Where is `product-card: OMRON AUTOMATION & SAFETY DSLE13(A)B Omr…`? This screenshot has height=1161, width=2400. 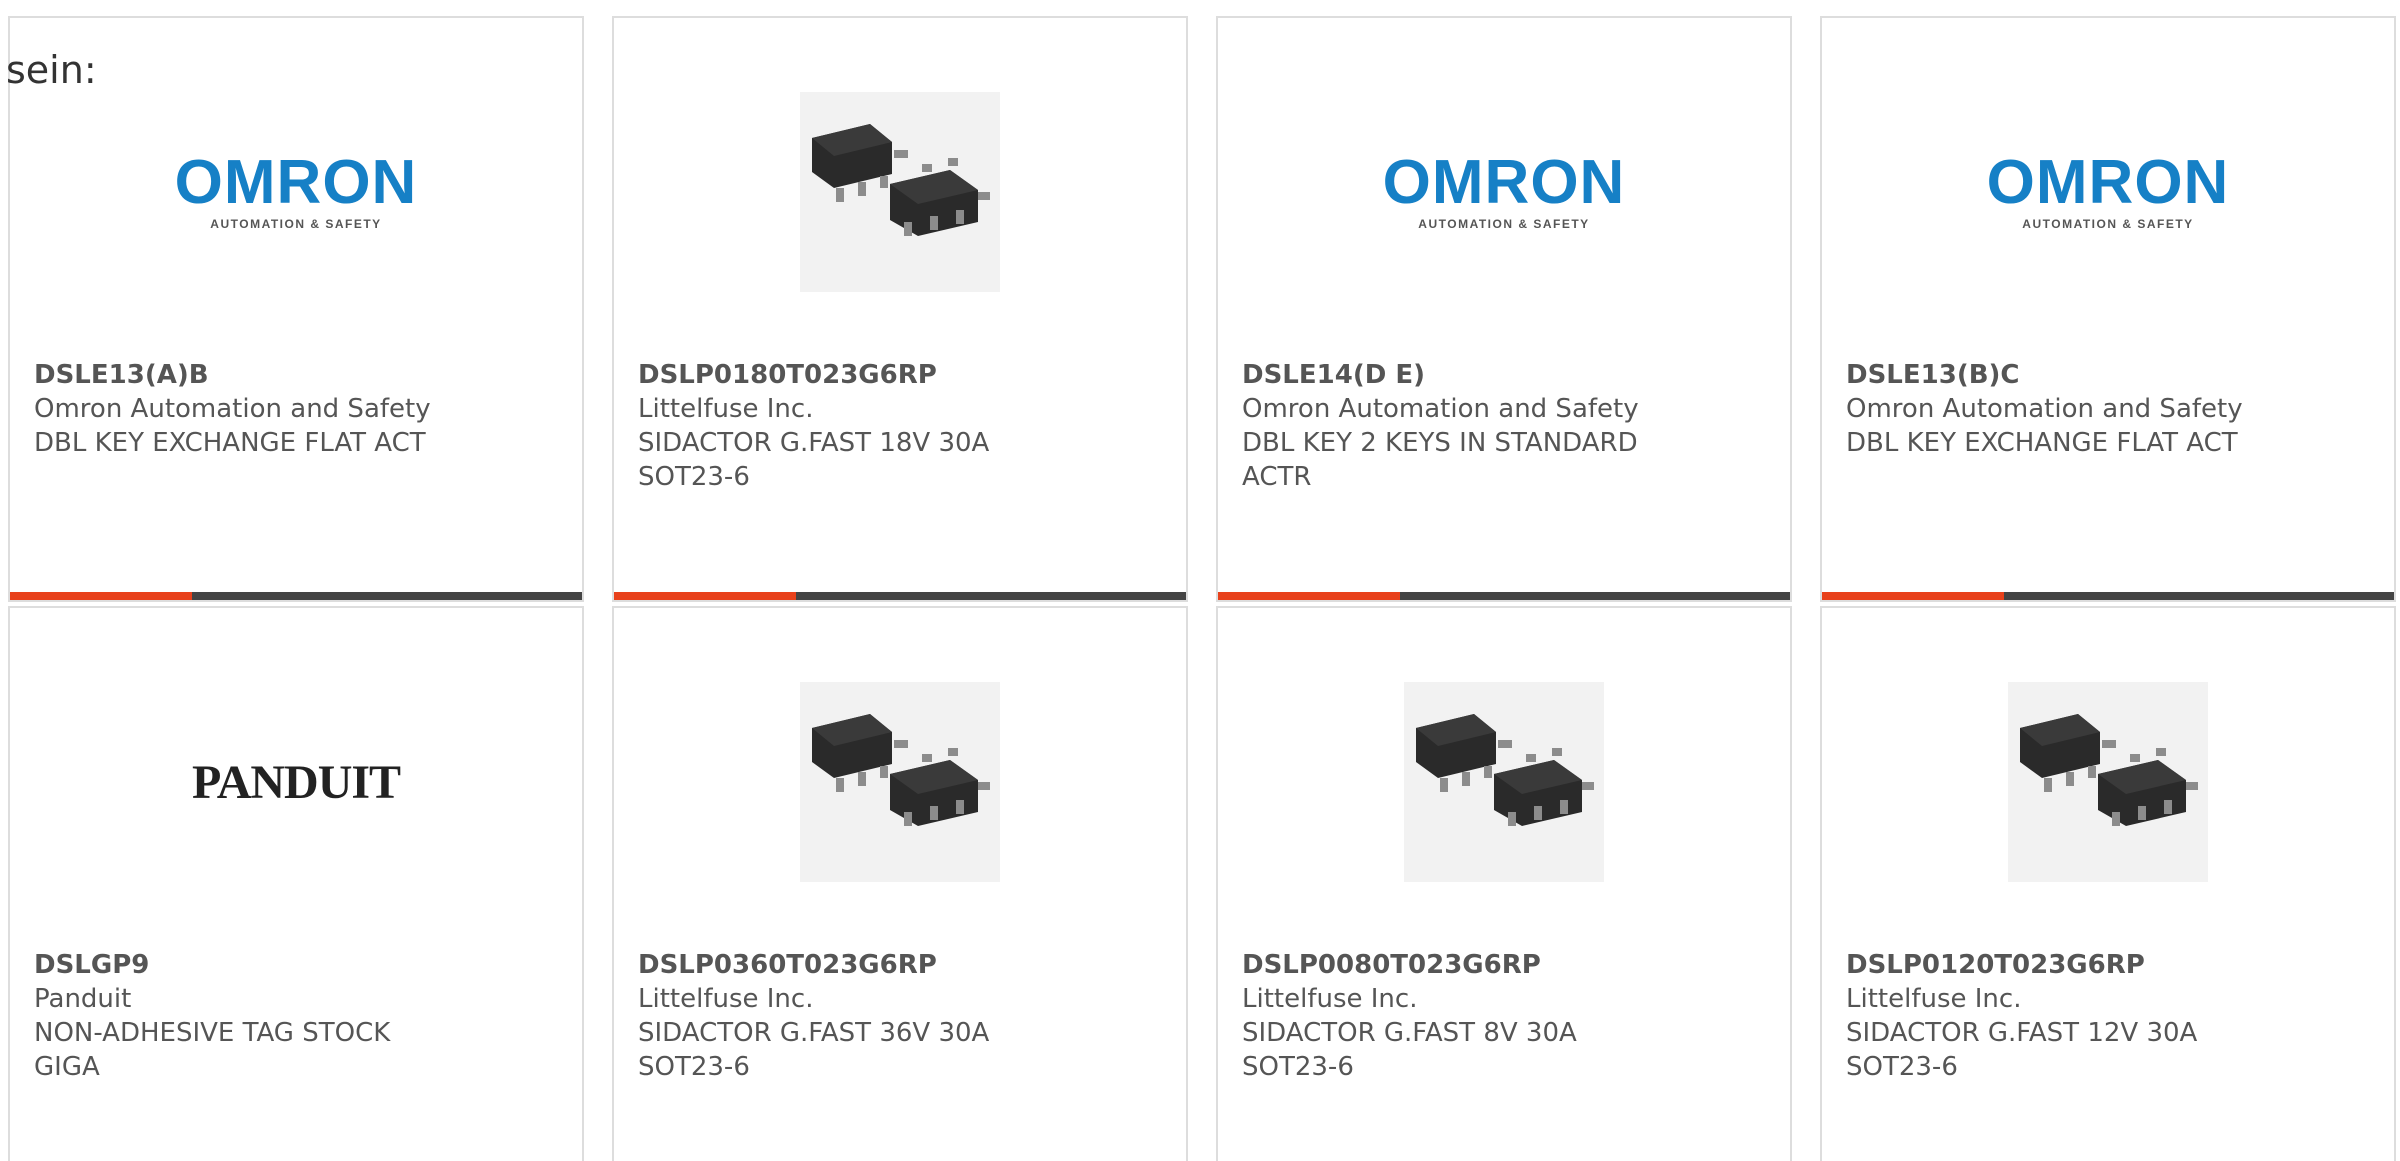
product-card: OMRON AUTOMATION & SAFETY DSLE13(A)B Omr… is located at coordinates (296, 309).